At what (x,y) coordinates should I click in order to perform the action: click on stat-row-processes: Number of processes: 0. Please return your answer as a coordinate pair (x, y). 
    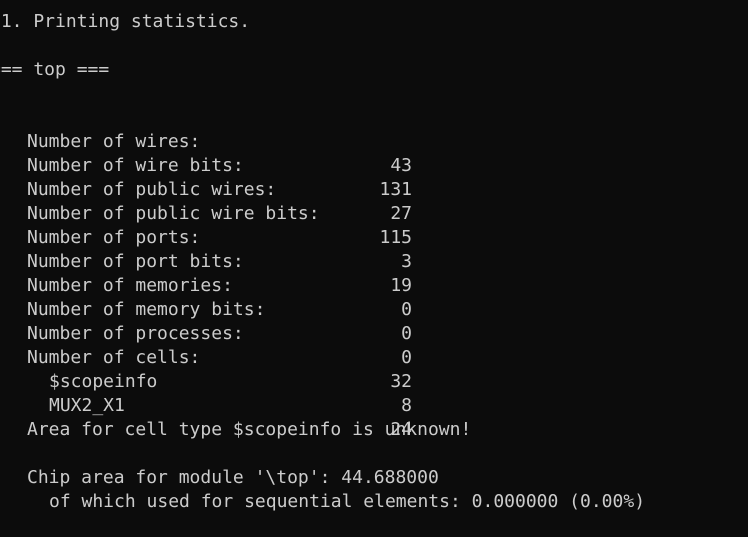
    Looking at the image, I should click on (374, 333).